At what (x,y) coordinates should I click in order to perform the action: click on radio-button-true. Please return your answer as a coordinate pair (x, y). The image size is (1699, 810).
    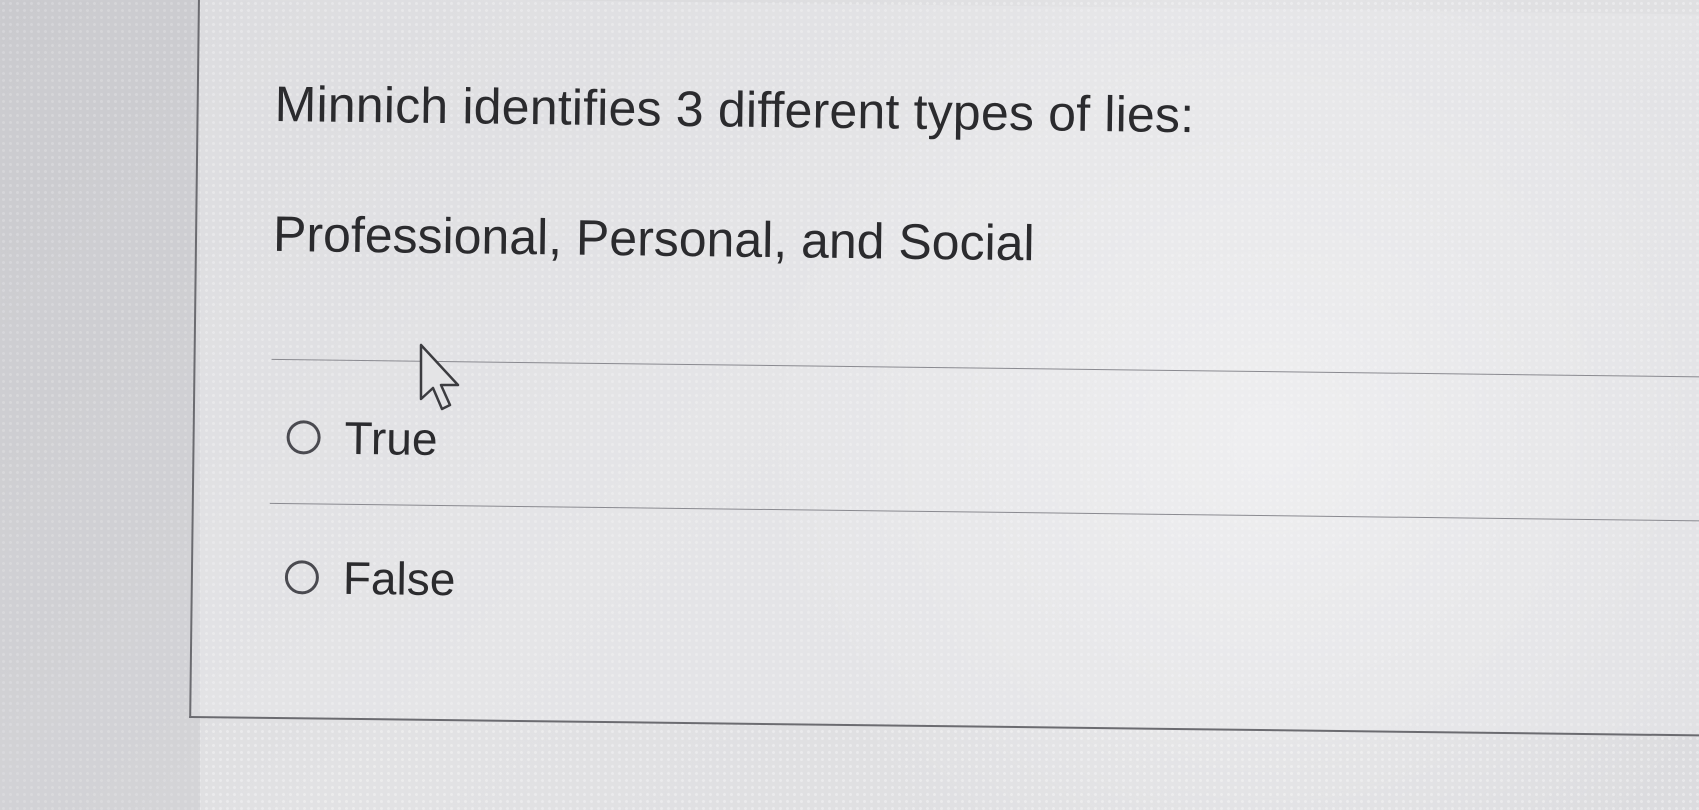
    Looking at the image, I should click on (303, 437).